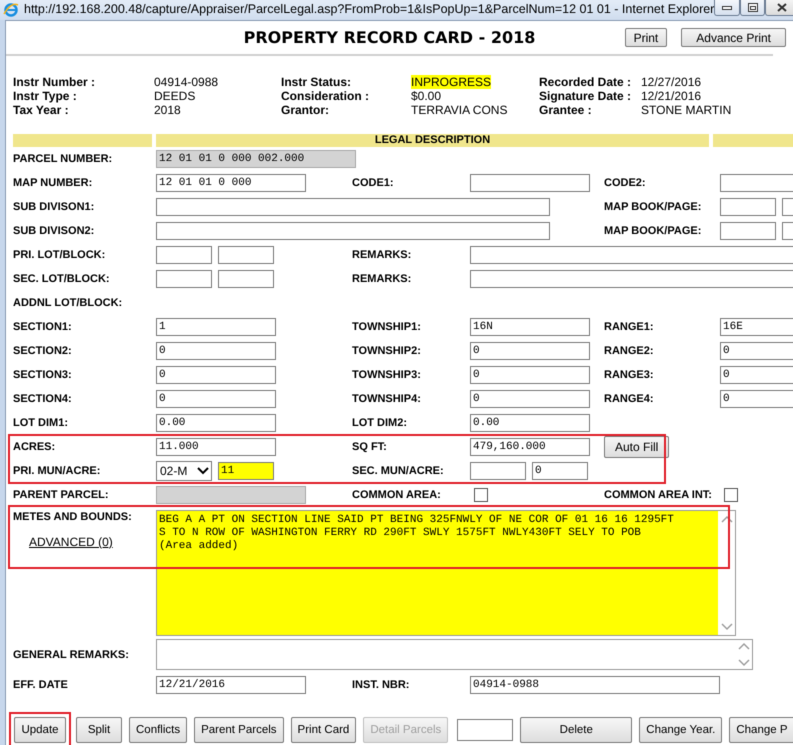 Image resolution: width=793 pixels, height=745 pixels. What do you see at coordinates (246, 471) in the screenshot?
I see `input-field: 11` at bounding box center [246, 471].